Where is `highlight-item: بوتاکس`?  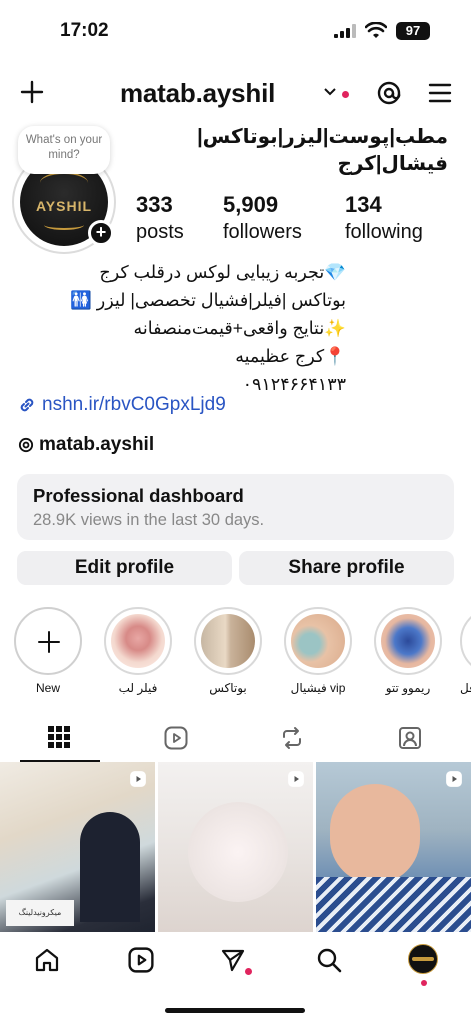
highlight-item: بوتاکس is located at coordinates (230, 651).